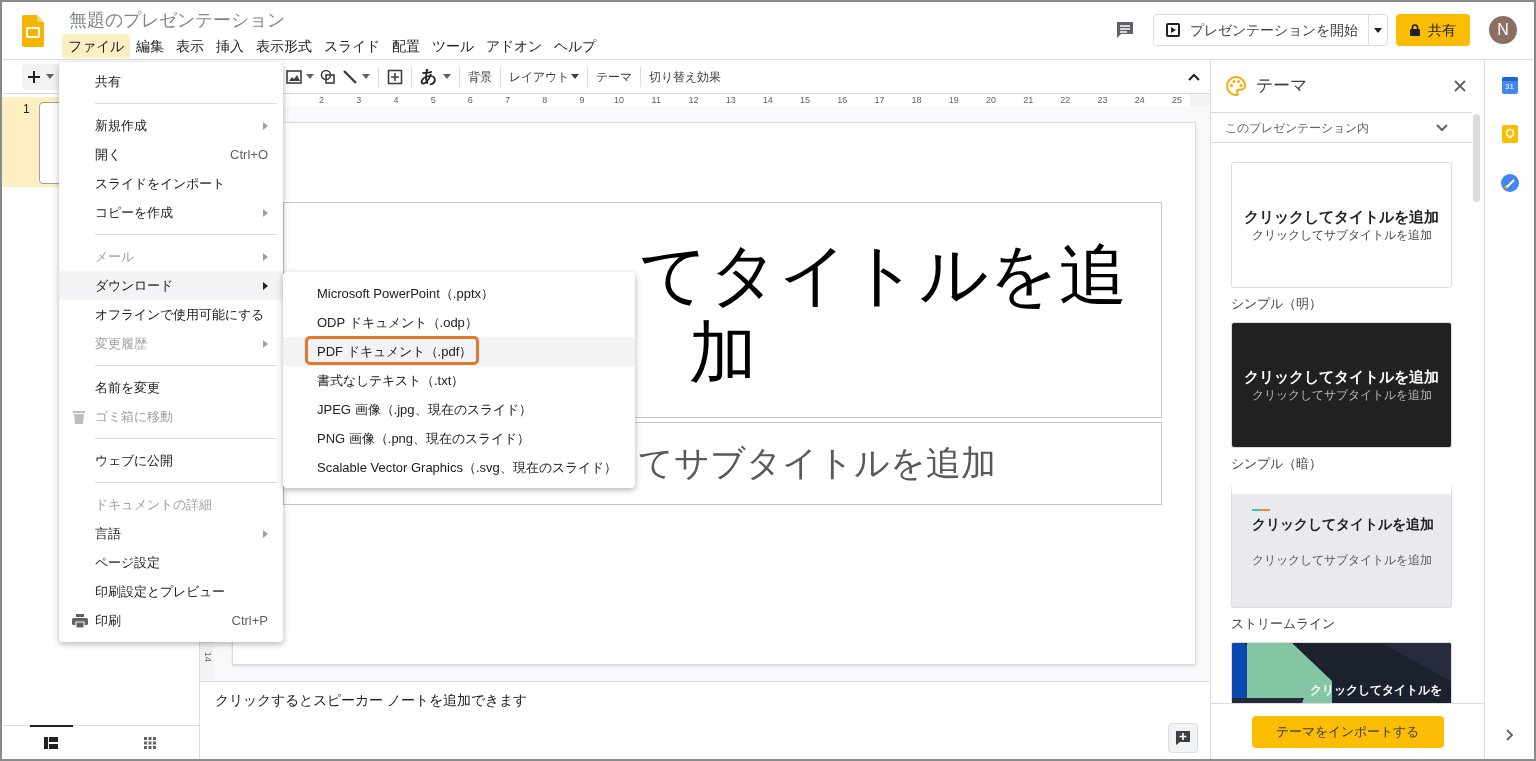 The width and height of the screenshot is (1536, 761). What do you see at coordinates (1283, 624) in the screenshot?
I see `theme-name: ストリームライン` at bounding box center [1283, 624].